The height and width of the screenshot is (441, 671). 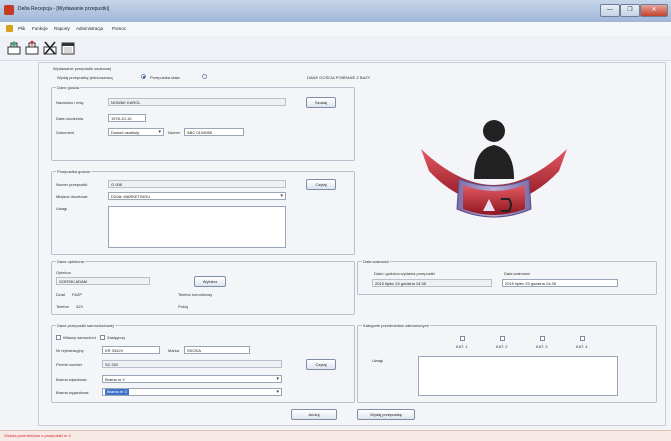 I want to click on status-bar: Gościa przeniesiono z przepustki nr 4, so click(x=335, y=435).